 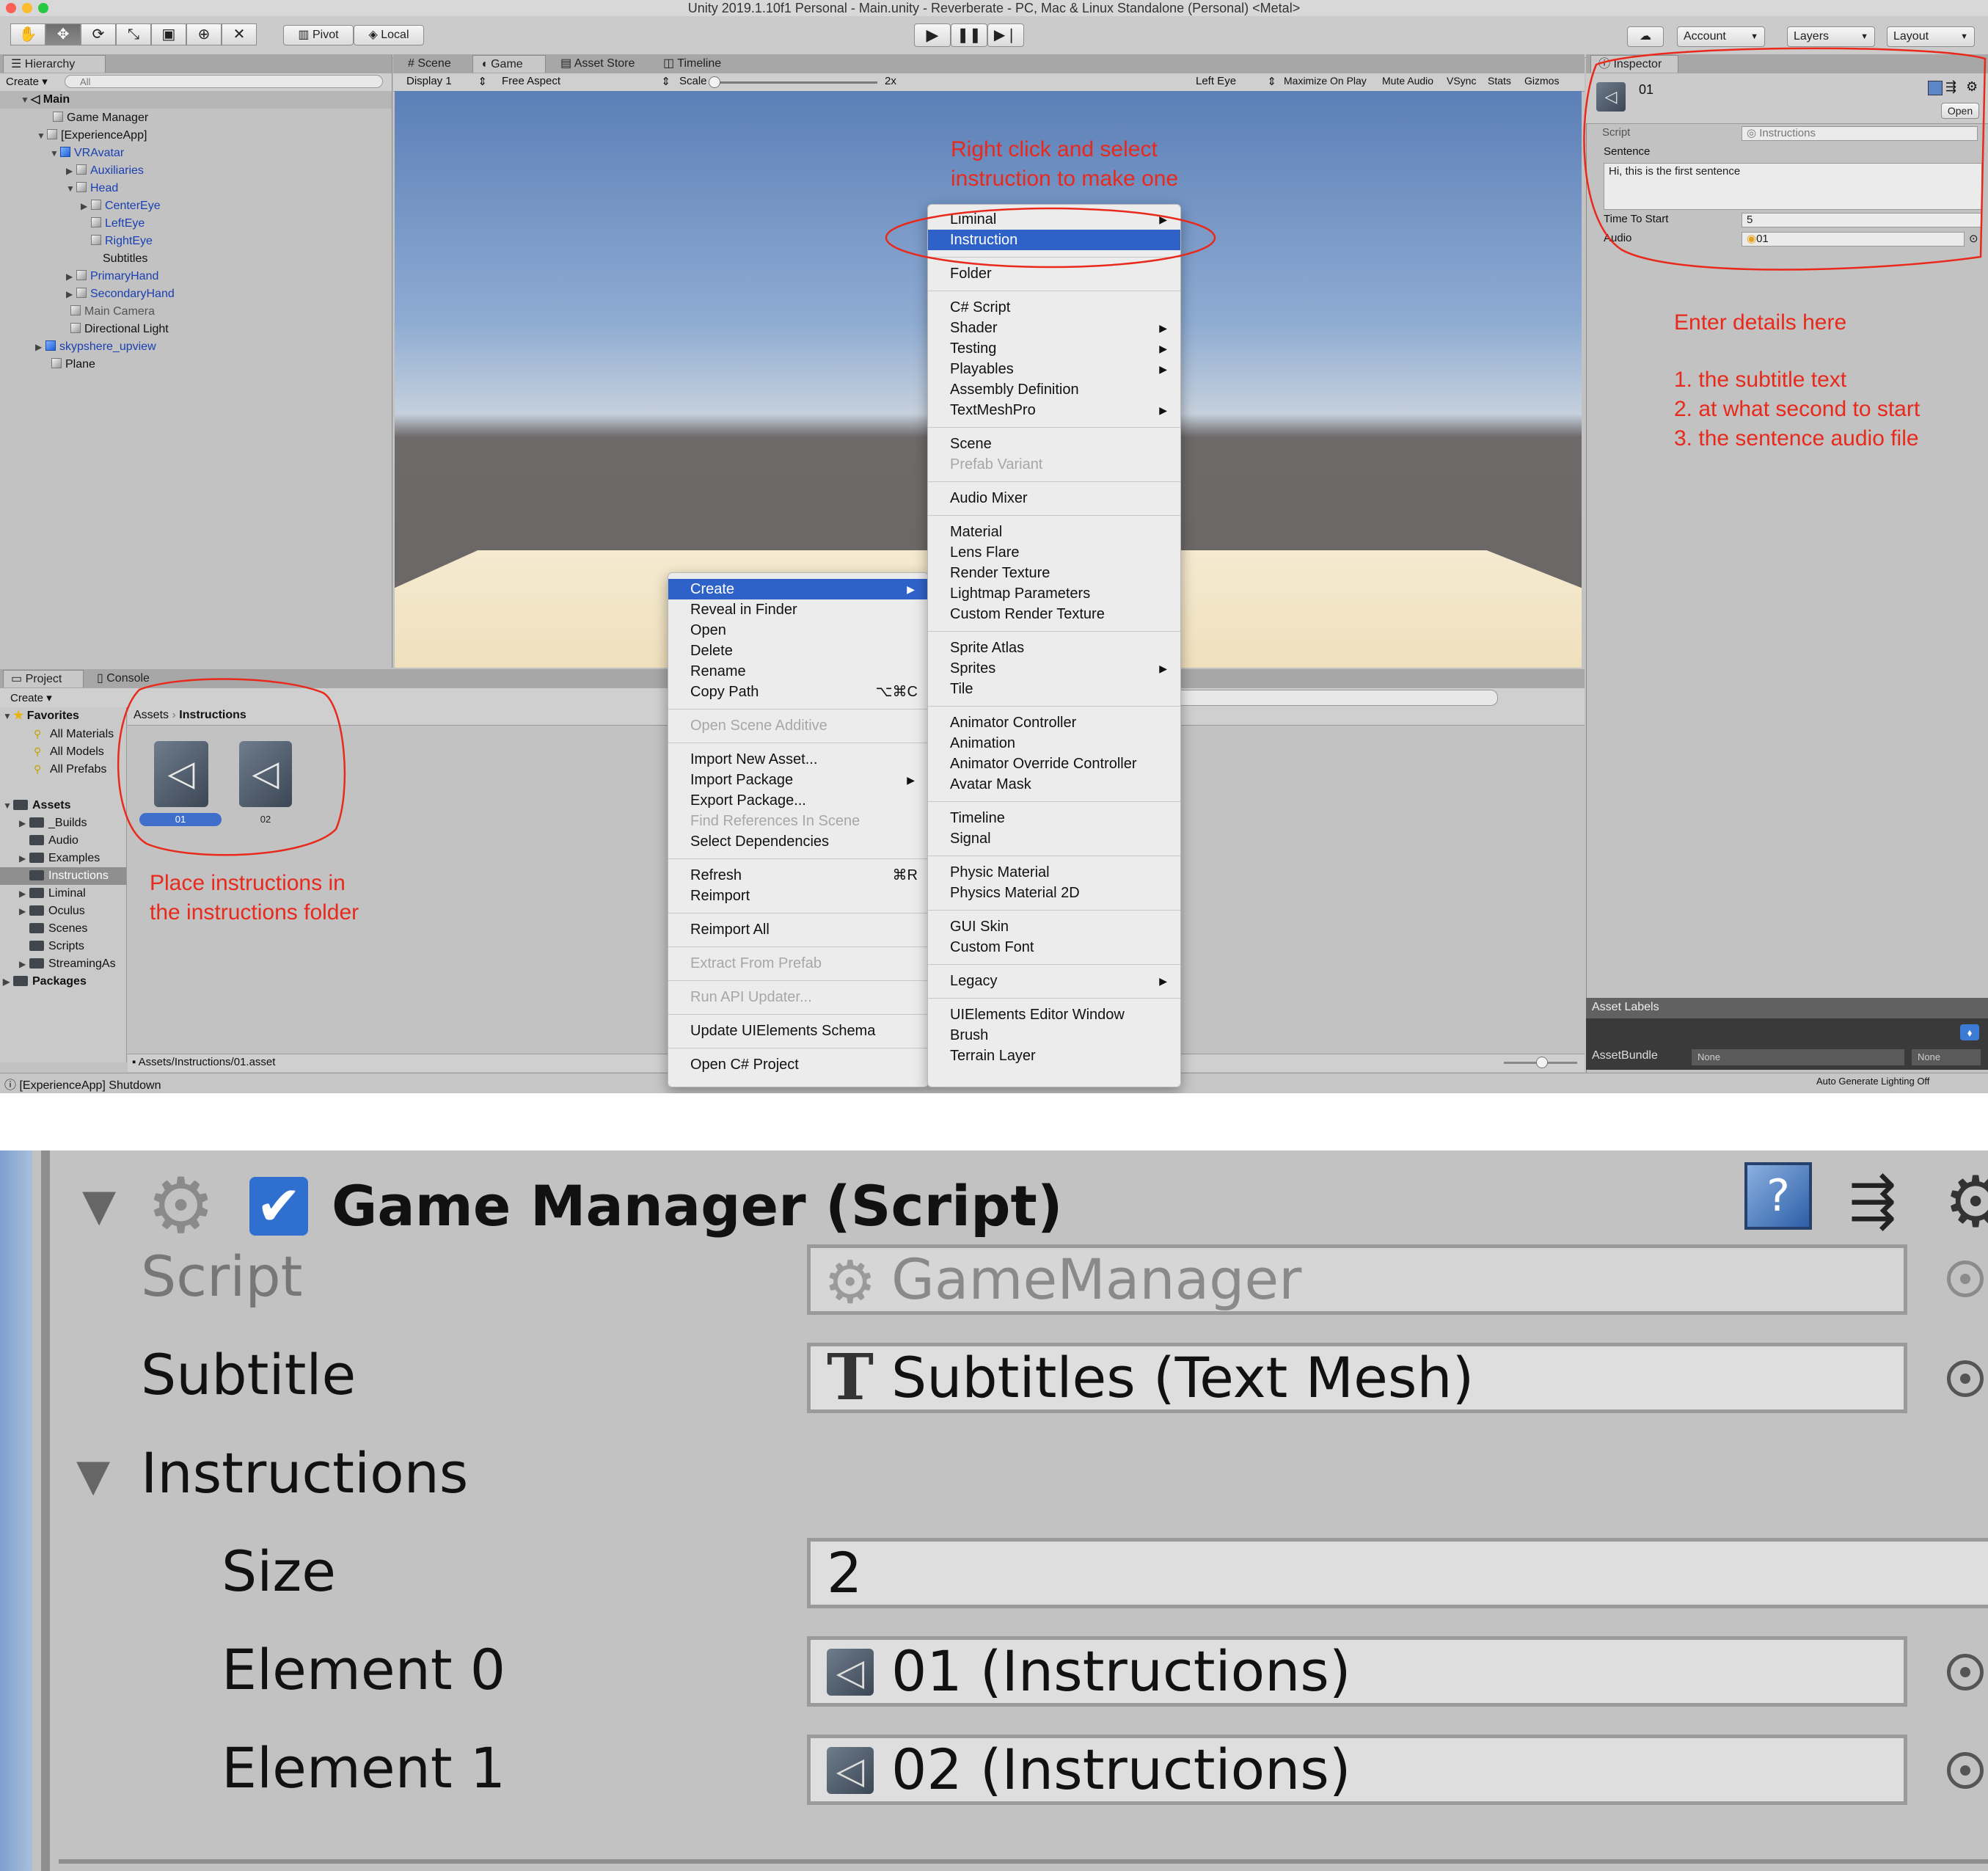 What do you see at coordinates (697, 1206) in the screenshot?
I see `component-title: Game Manager (Script)` at bounding box center [697, 1206].